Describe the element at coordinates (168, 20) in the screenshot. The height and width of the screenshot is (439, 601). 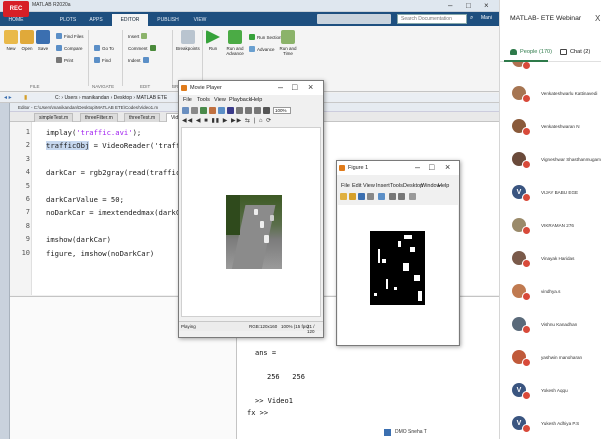
I see `tab-publish: PUBLISH` at that location.